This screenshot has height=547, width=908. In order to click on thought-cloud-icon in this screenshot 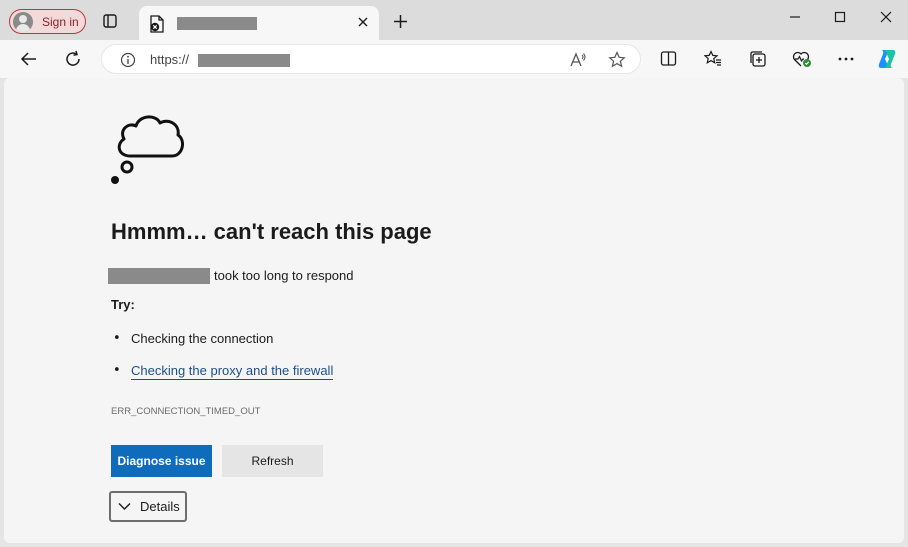, I will do `click(148, 149)`.